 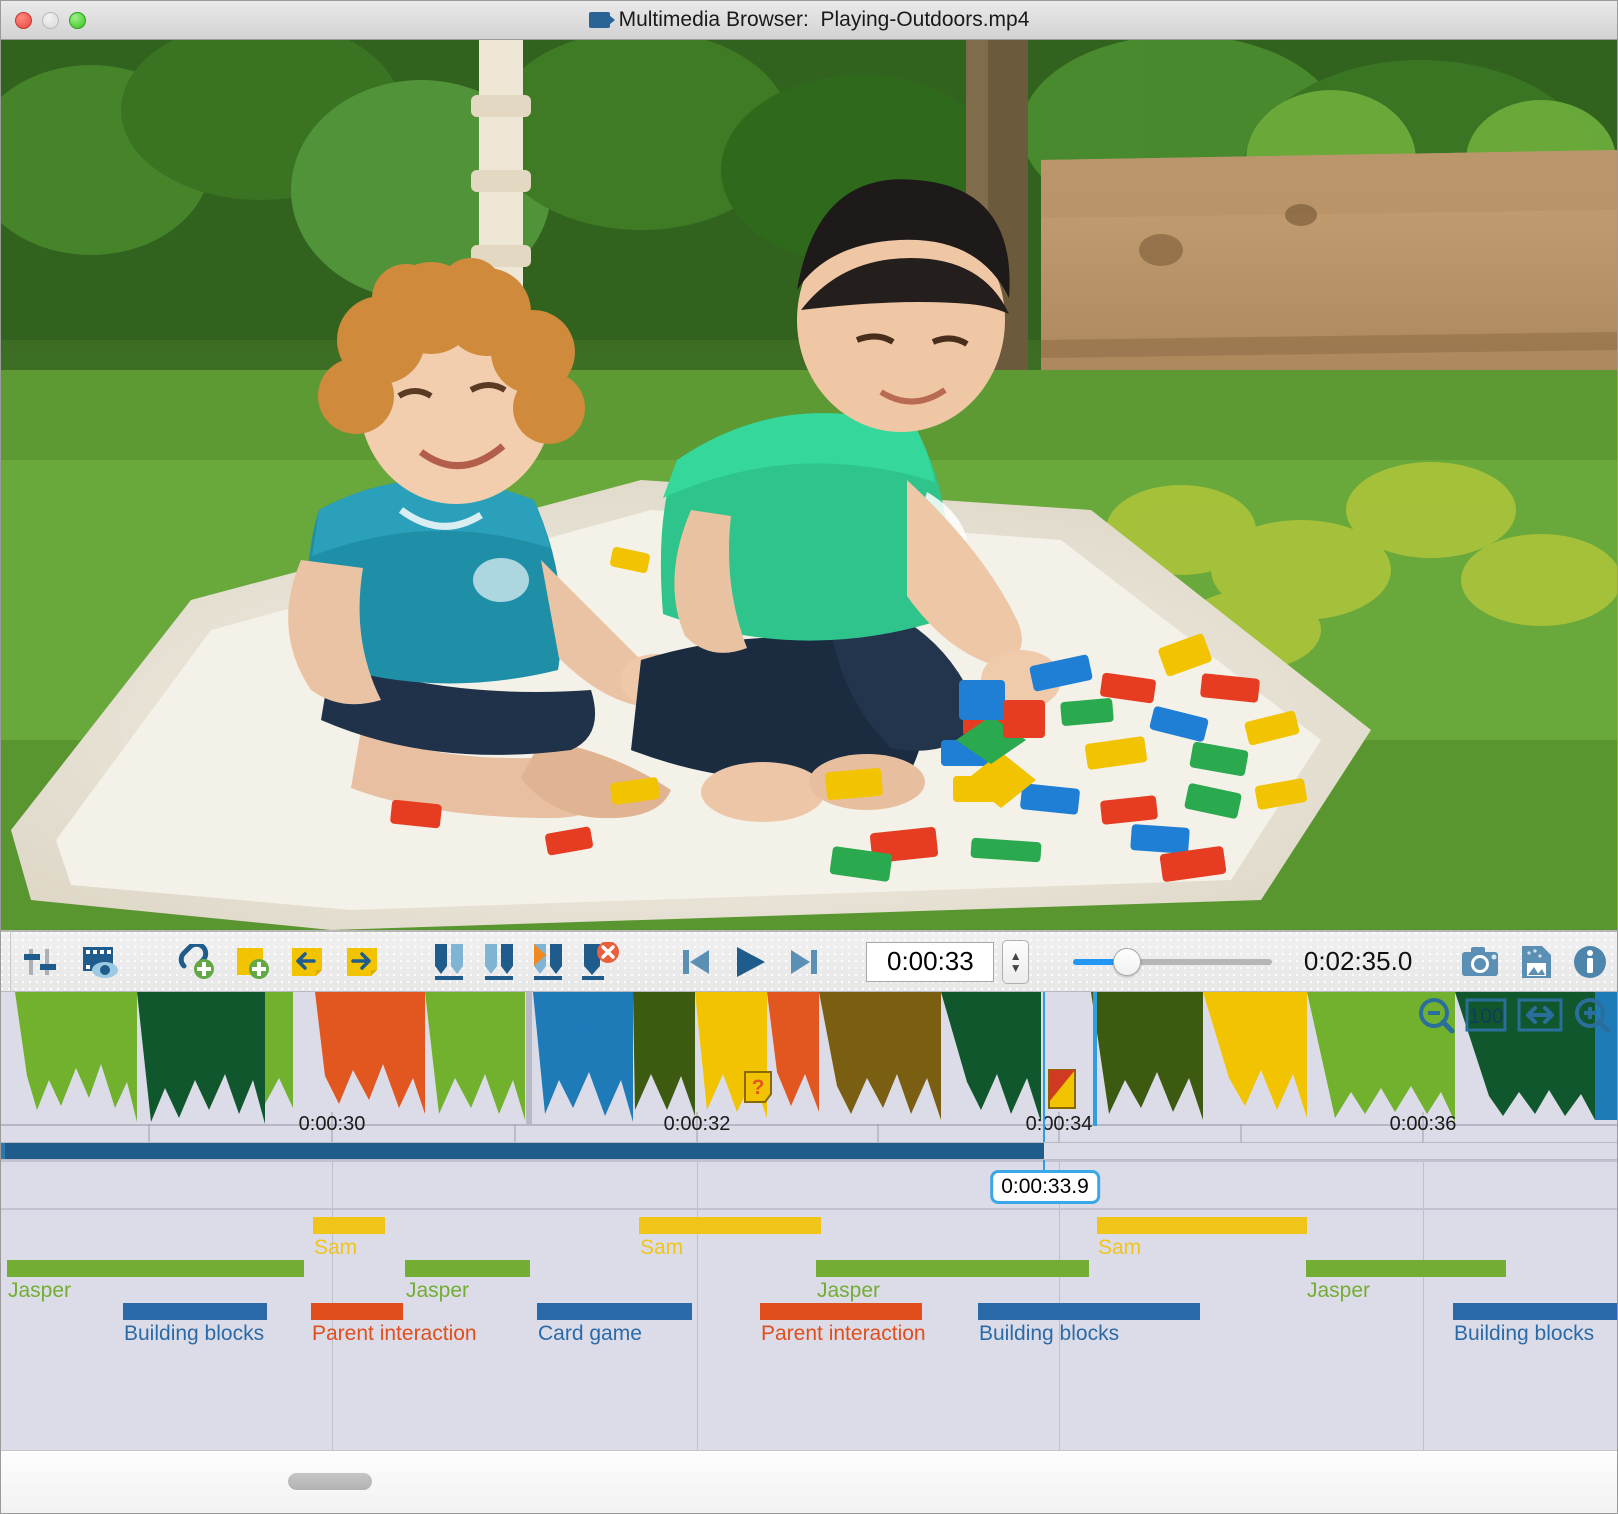 I want to click on volume-knob, so click(x=1126, y=961).